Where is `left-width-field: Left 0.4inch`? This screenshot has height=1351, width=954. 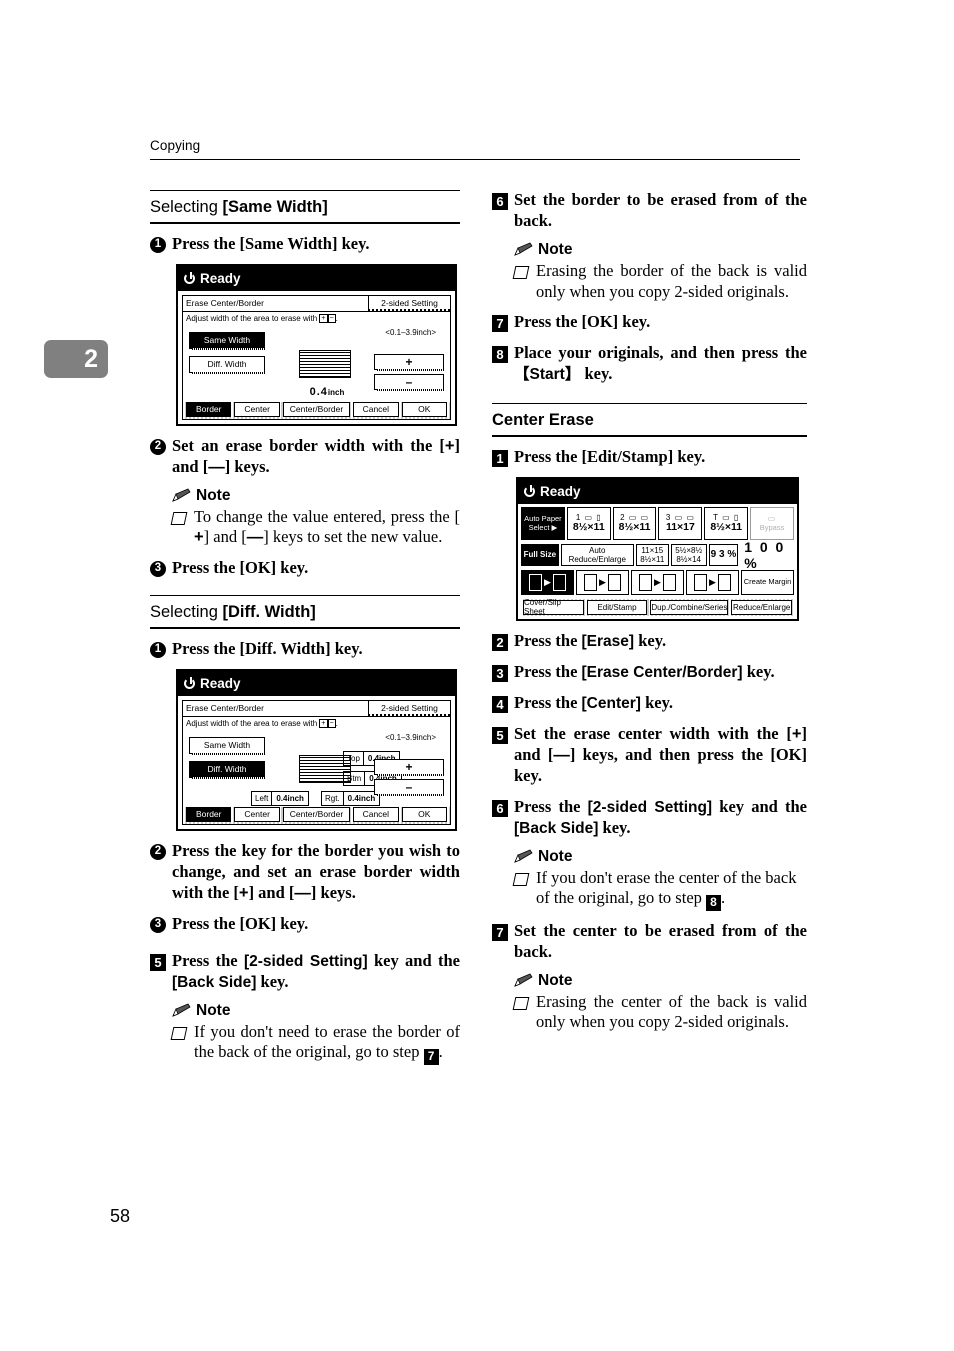
left-width-field: Left 0.4inch is located at coordinates (280, 798).